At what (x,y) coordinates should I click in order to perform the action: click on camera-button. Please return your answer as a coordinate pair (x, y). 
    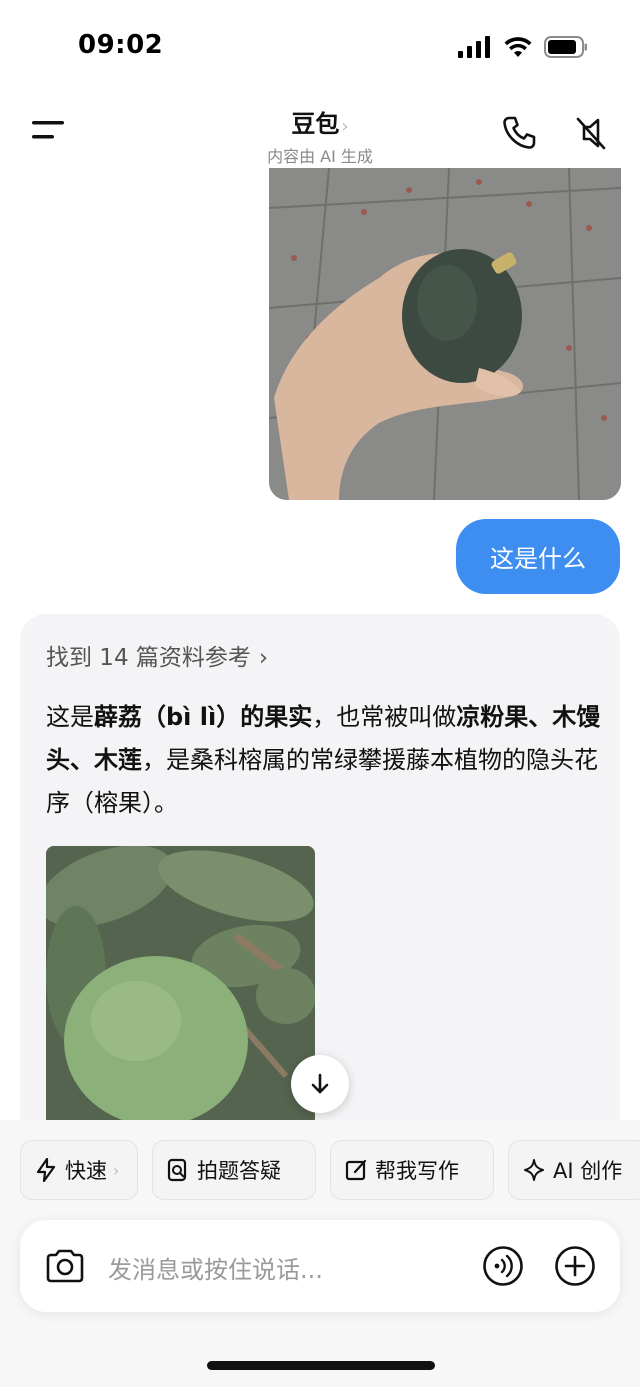
    Looking at the image, I should click on (65, 1266).